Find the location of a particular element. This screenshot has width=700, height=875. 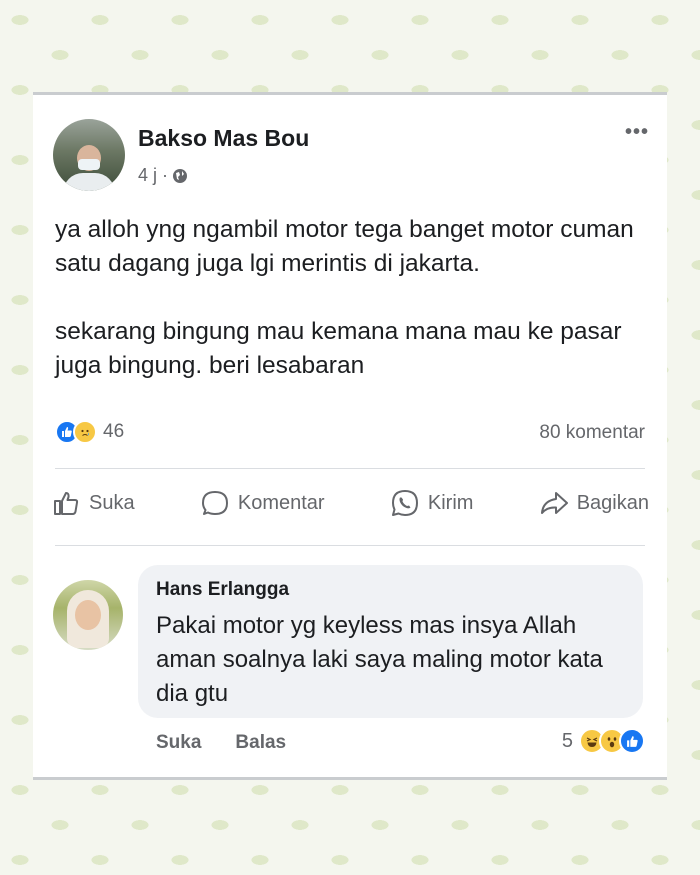

send-button: Kirim is located at coordinates (432, 503).